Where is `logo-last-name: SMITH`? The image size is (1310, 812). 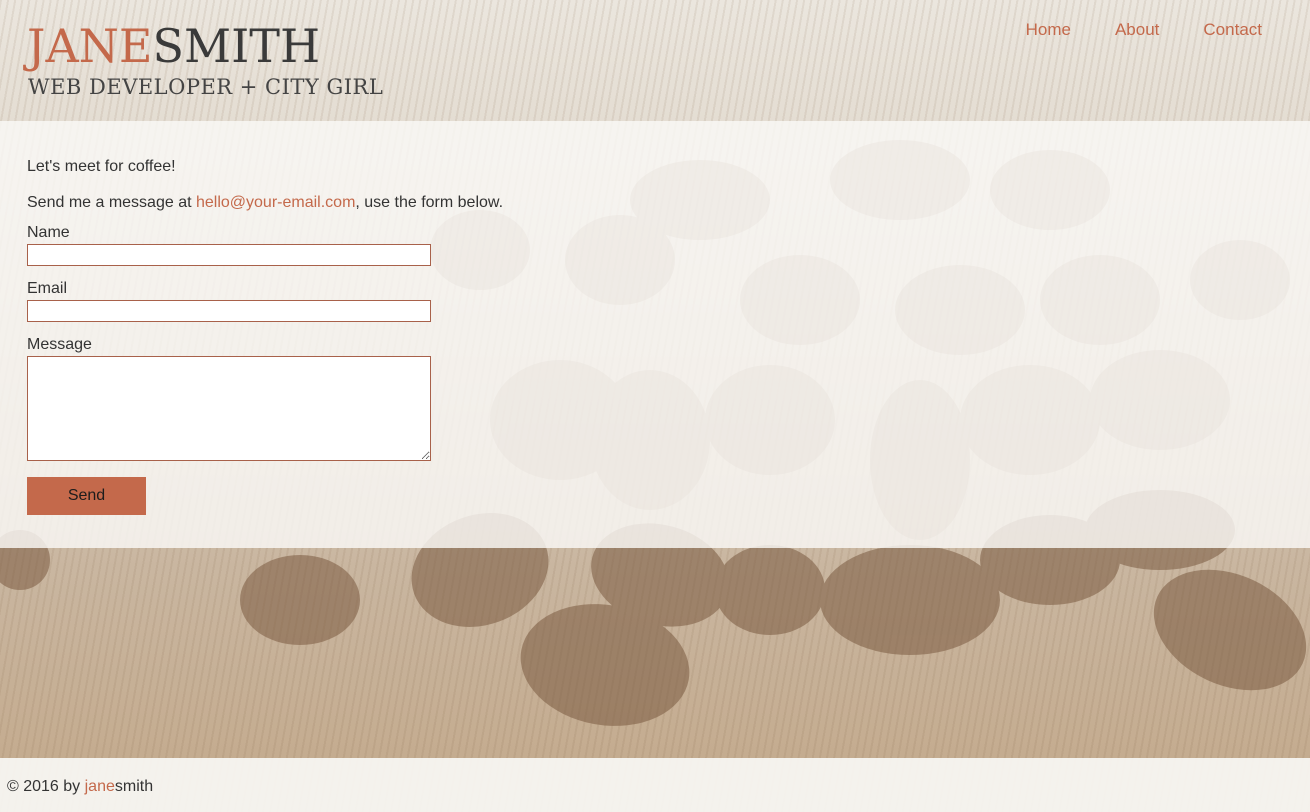
logo-last-name: SMITH is located at coordinates (236, 46).